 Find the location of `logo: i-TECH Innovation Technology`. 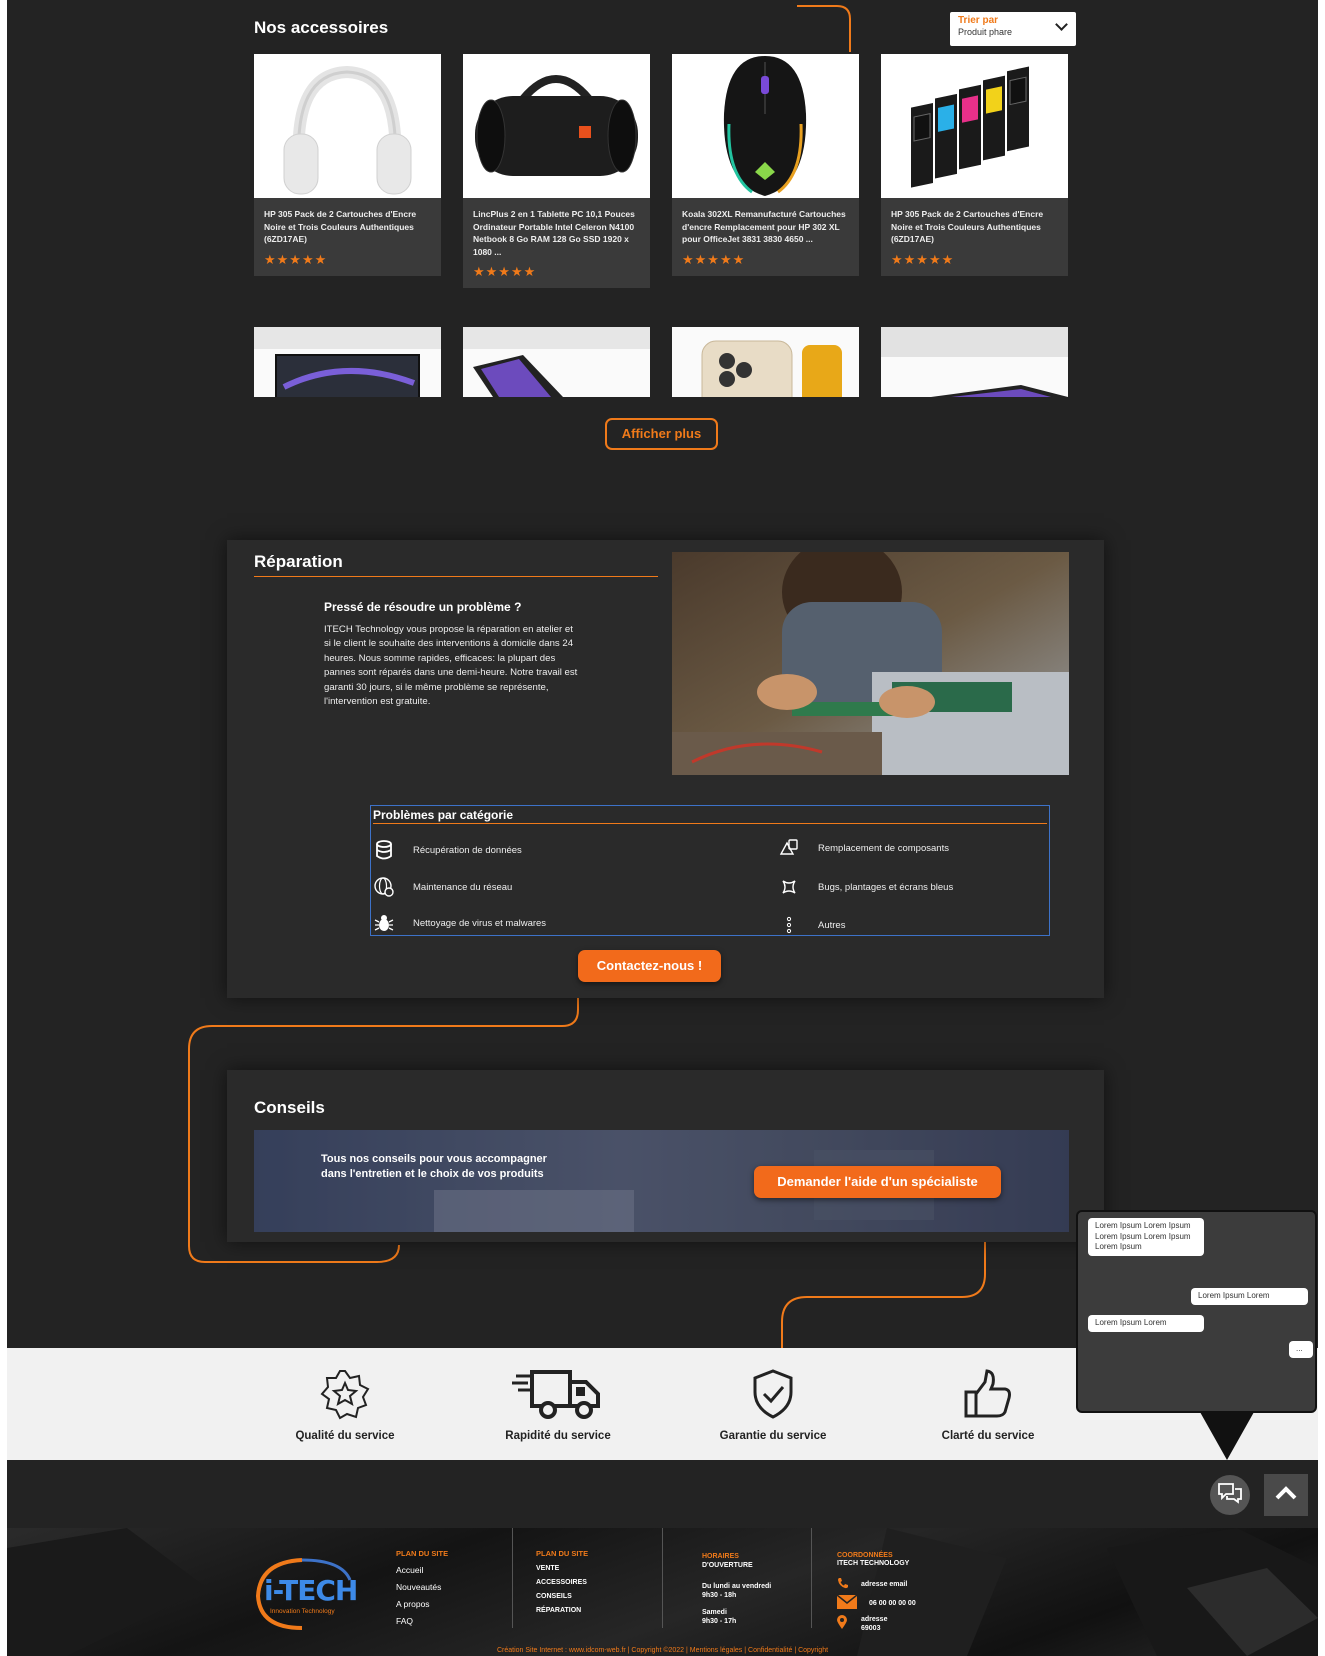

logo: i-TECH Innovation Technology is located at coordinates (317, 1593).